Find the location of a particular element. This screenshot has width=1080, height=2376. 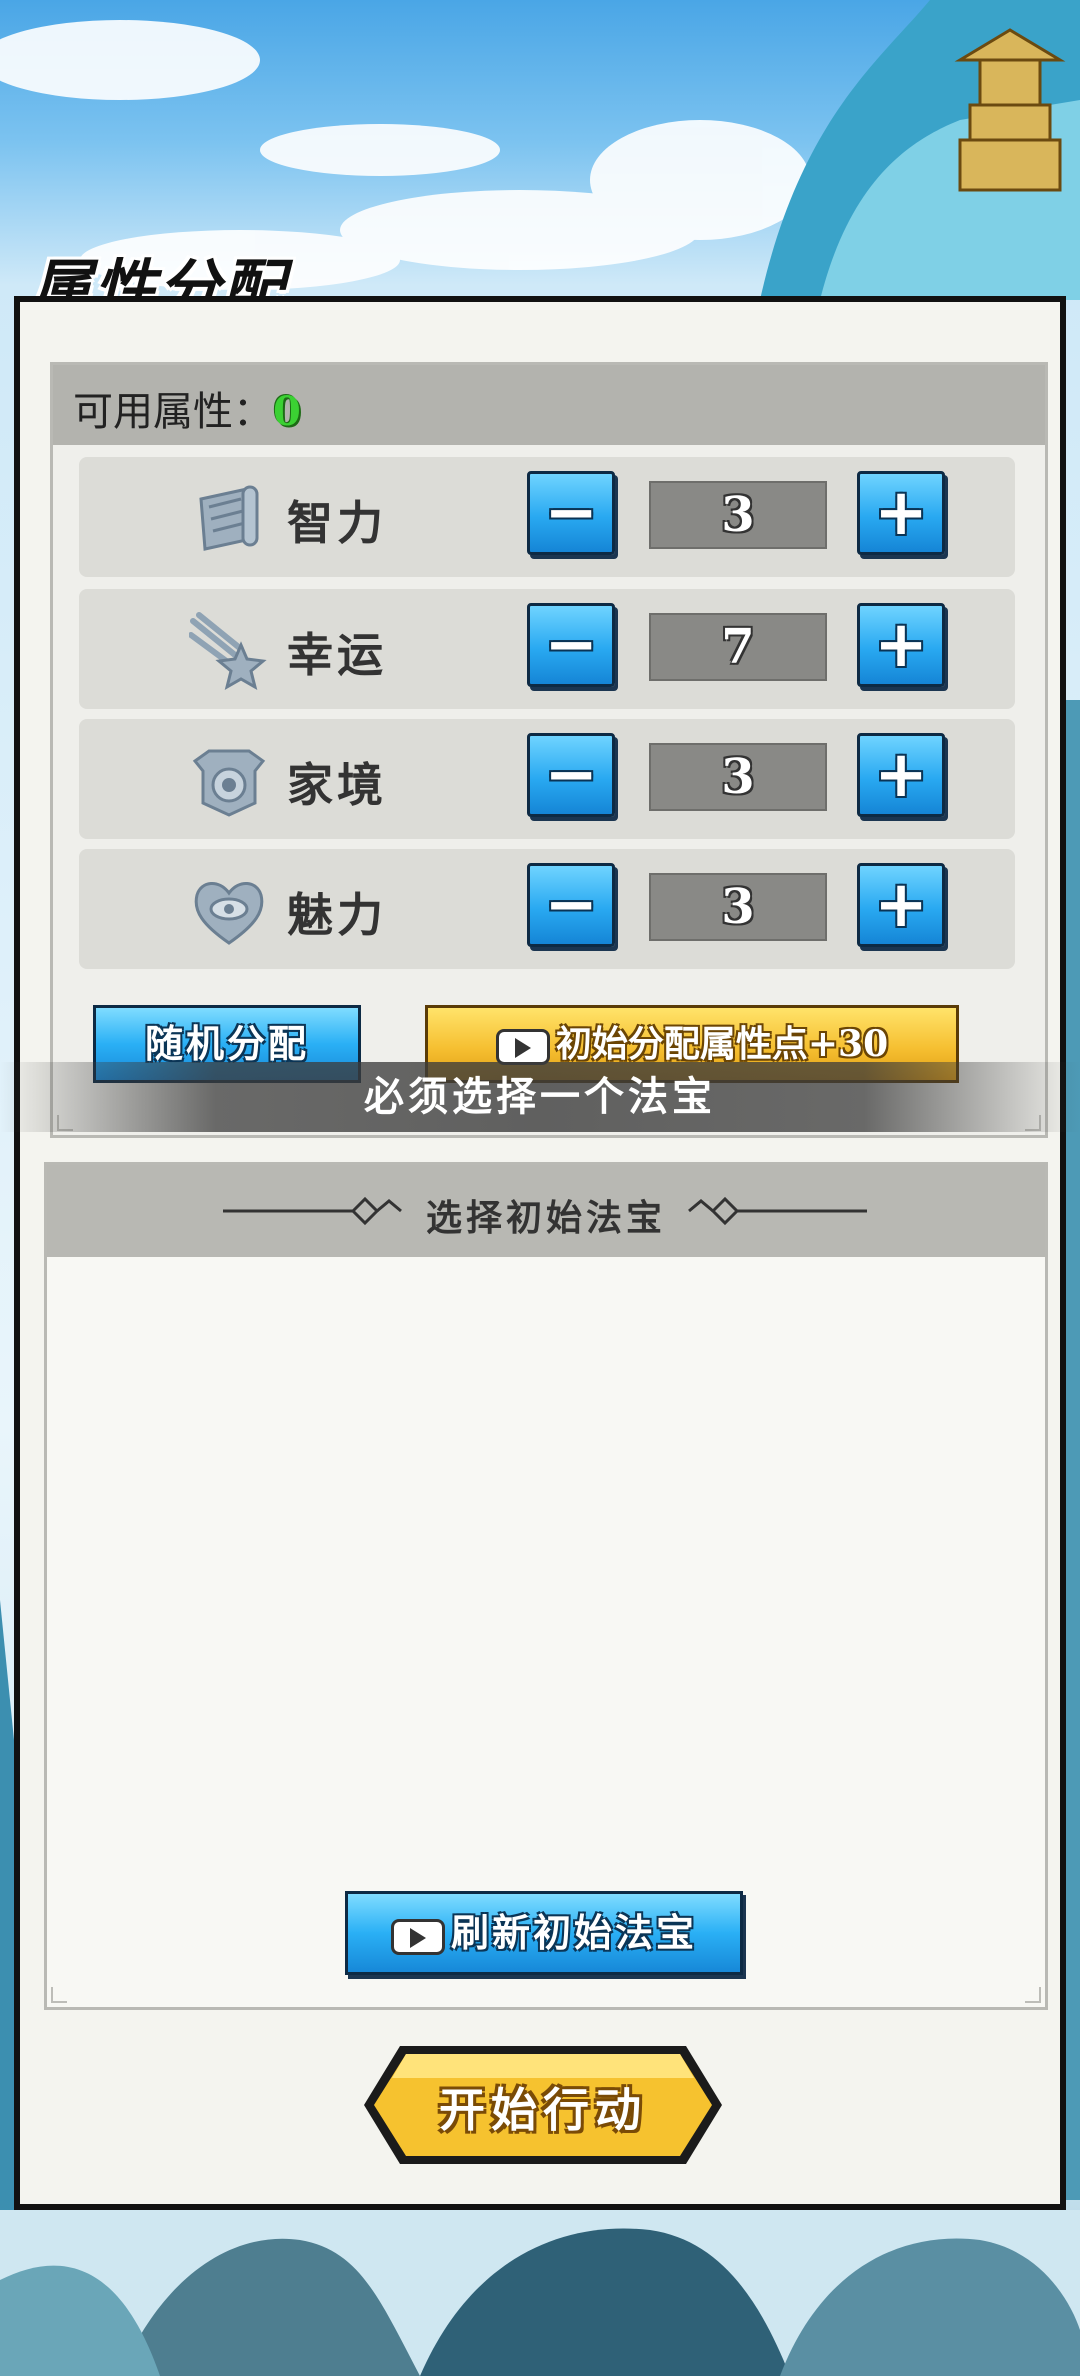

treasure-header: 选择初始法宝 is located at coordinates (546, 1211).